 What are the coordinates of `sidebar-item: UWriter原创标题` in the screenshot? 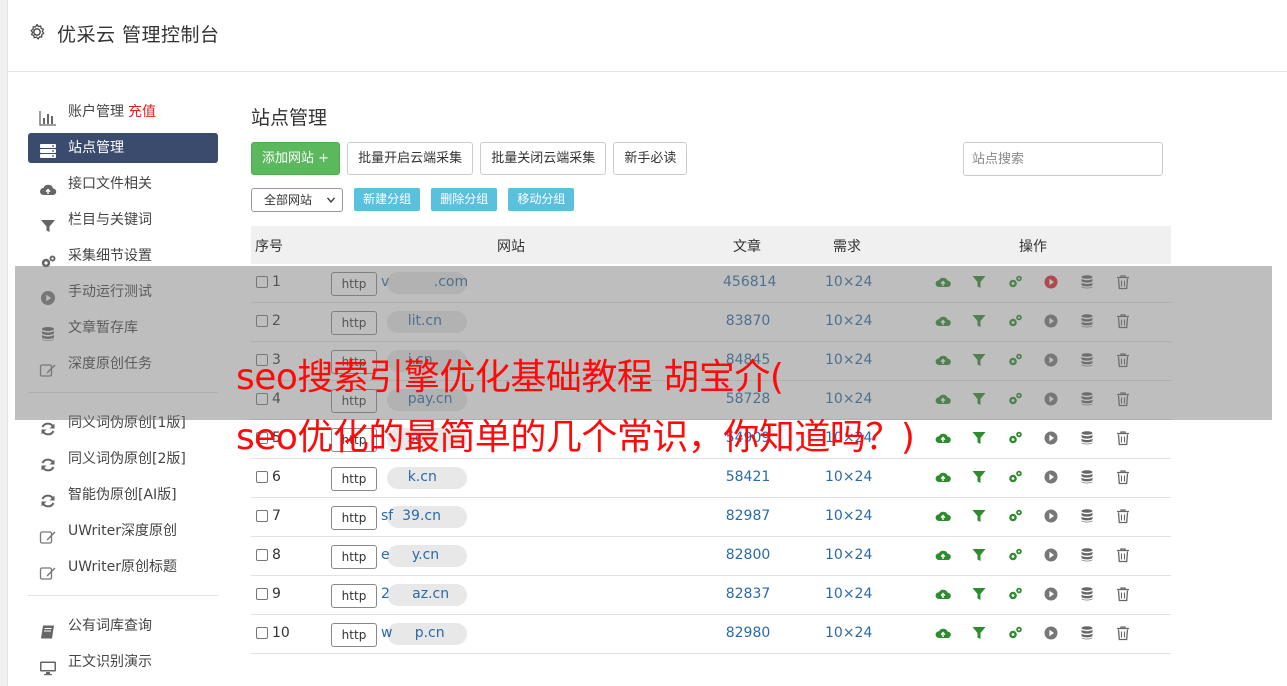 It's located at (123, 567).